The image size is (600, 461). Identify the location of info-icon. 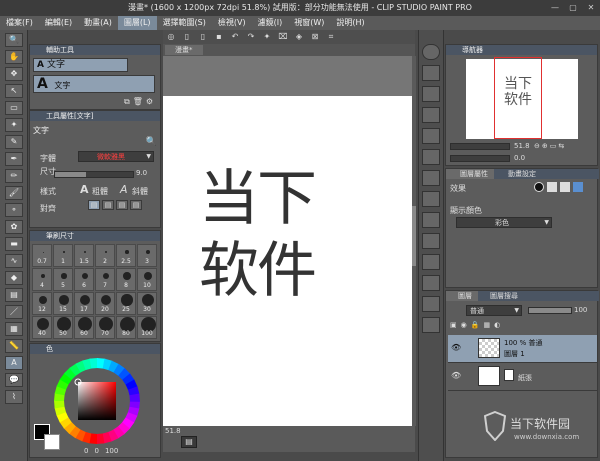
(431, 115).